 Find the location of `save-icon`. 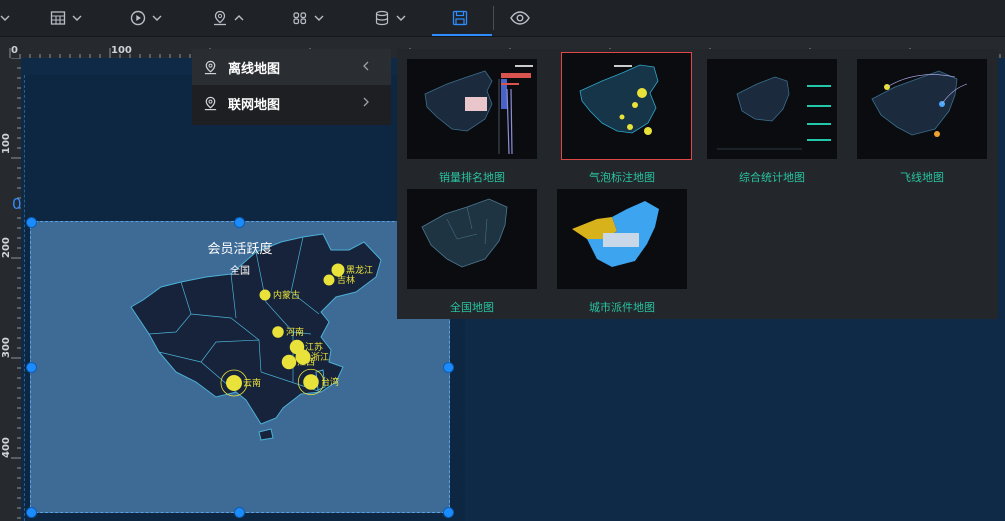

save-icon is located at coordinates (460, 18).